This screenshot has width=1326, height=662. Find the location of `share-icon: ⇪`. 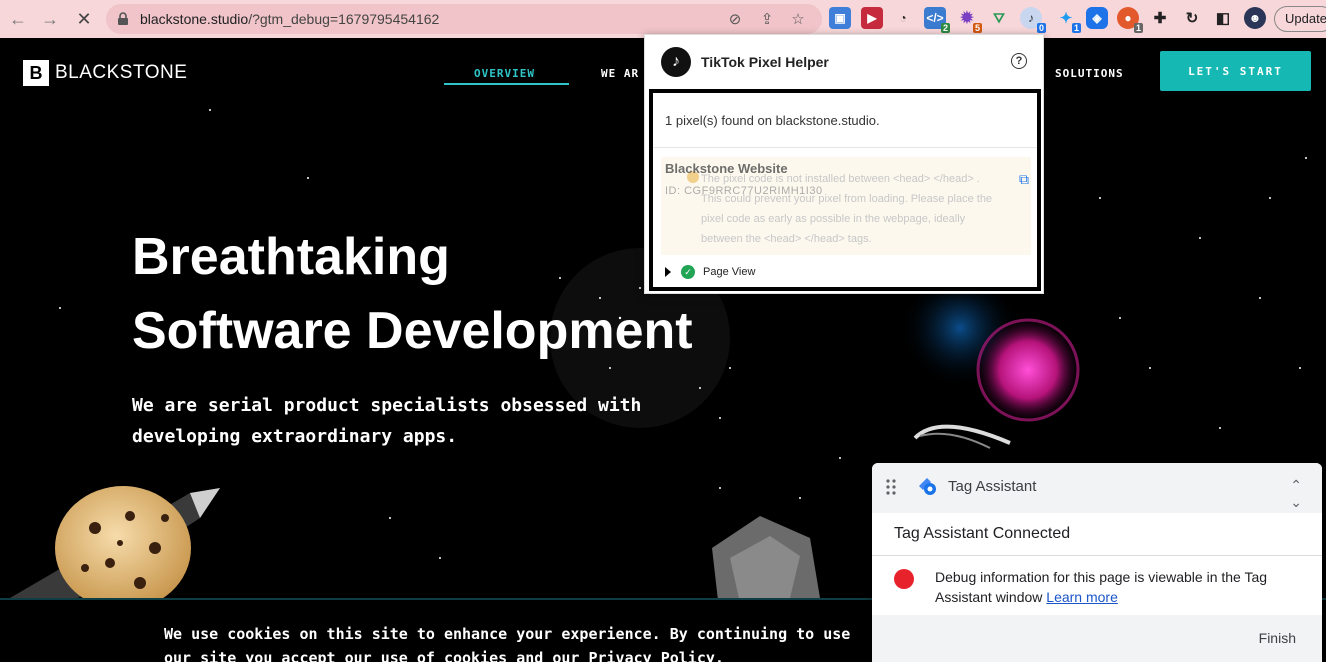

share-icon: ⇪ is located at coordinates (767, 19).